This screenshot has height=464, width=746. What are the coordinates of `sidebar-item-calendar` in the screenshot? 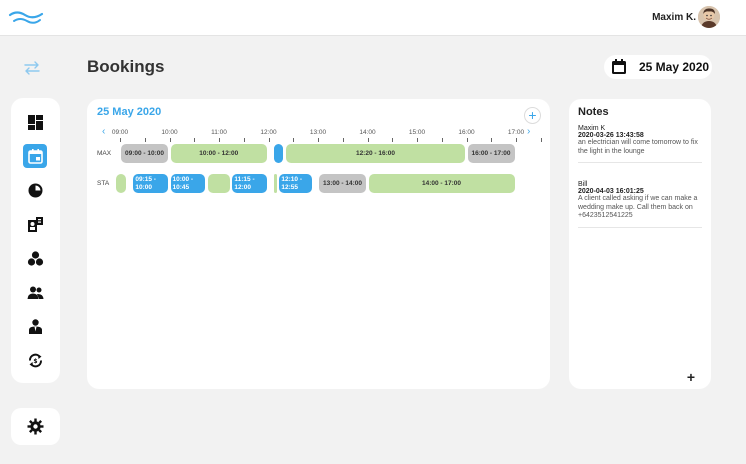 It's located at (35, 156).